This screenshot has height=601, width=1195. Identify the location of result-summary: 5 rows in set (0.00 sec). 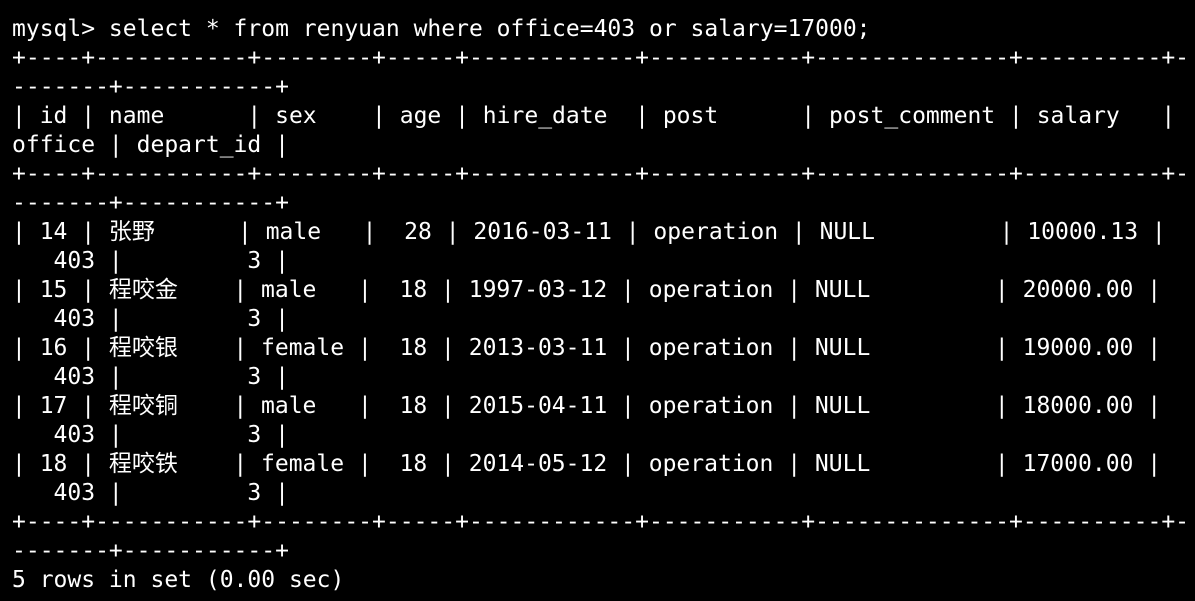
(178, 580).